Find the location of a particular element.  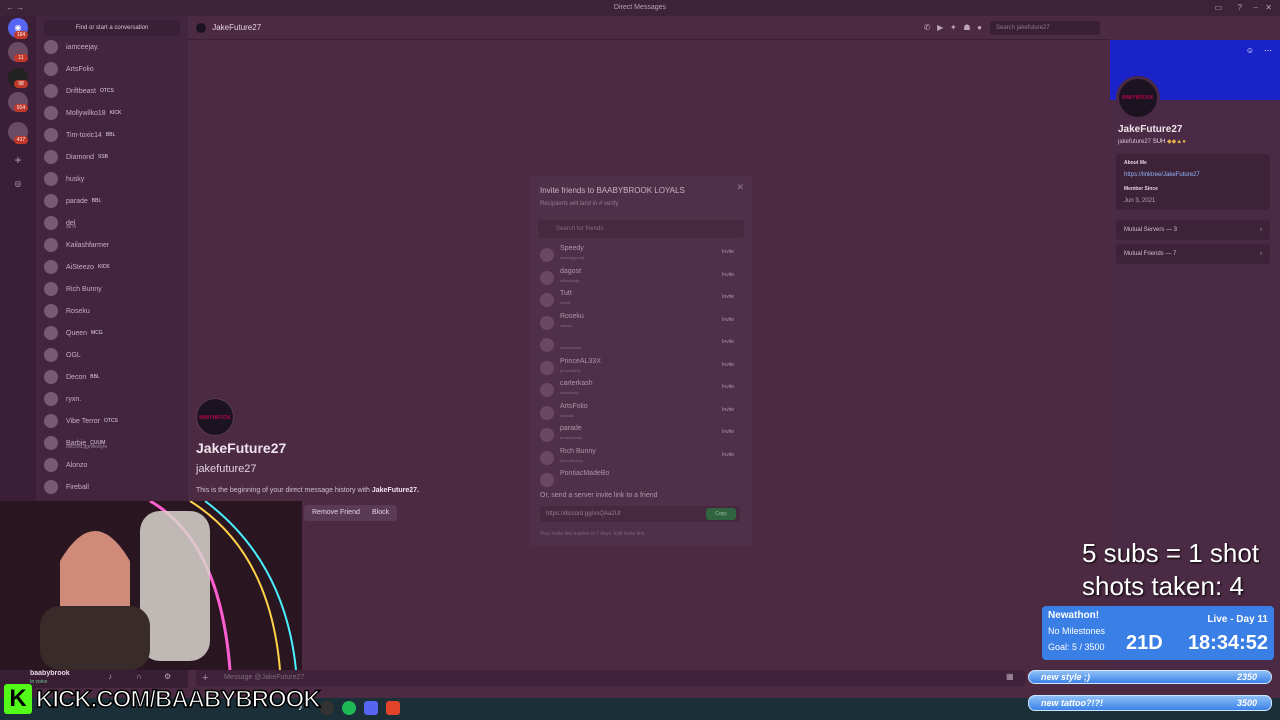

dm-name: iamceejay. is located at coordinates (82, 47).